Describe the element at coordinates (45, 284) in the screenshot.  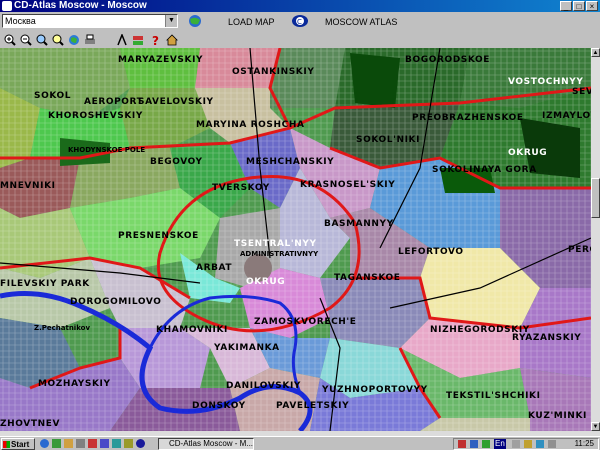
I see `district-label: FILEVSKIY PARK` at that location.